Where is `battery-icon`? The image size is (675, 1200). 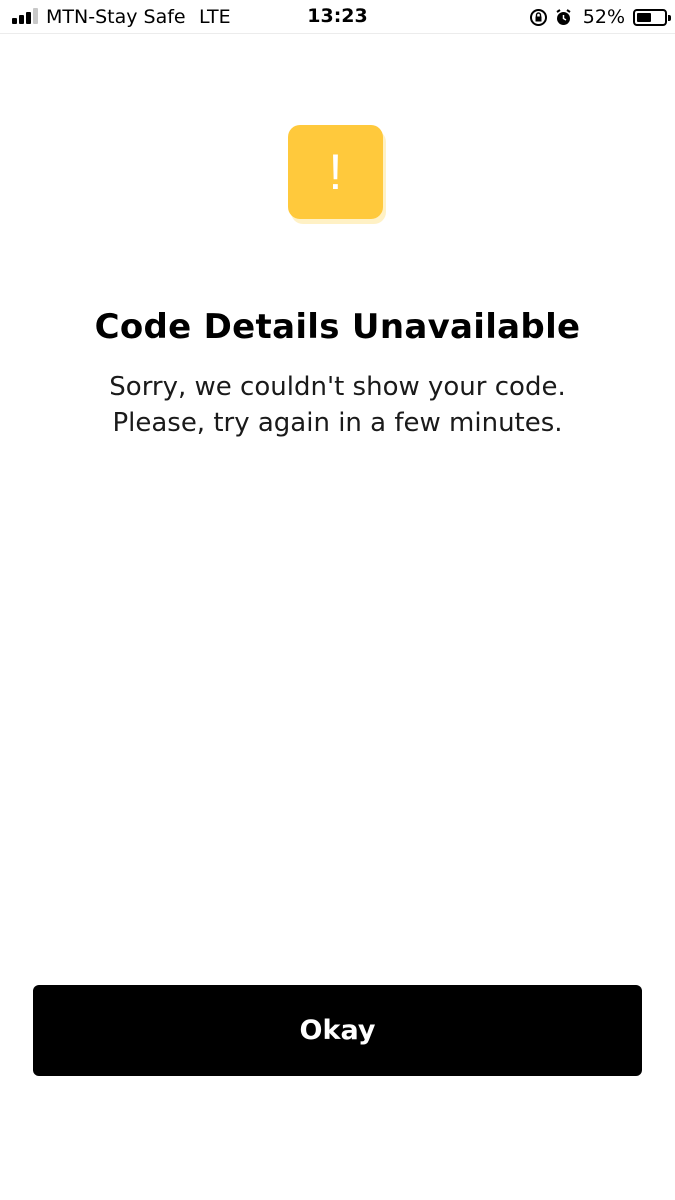 battery-icon is located at coordinates (652, 17).